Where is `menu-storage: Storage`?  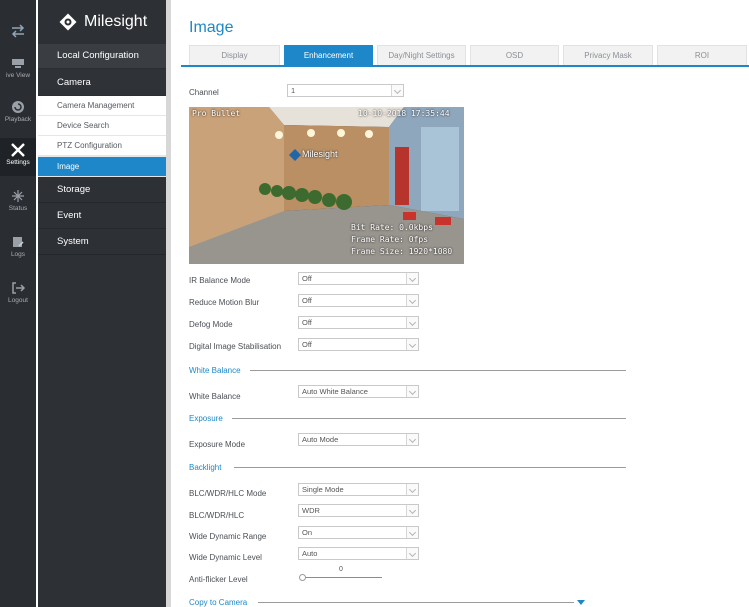 menu-storage: Storage is located at coordinates (102, 190).